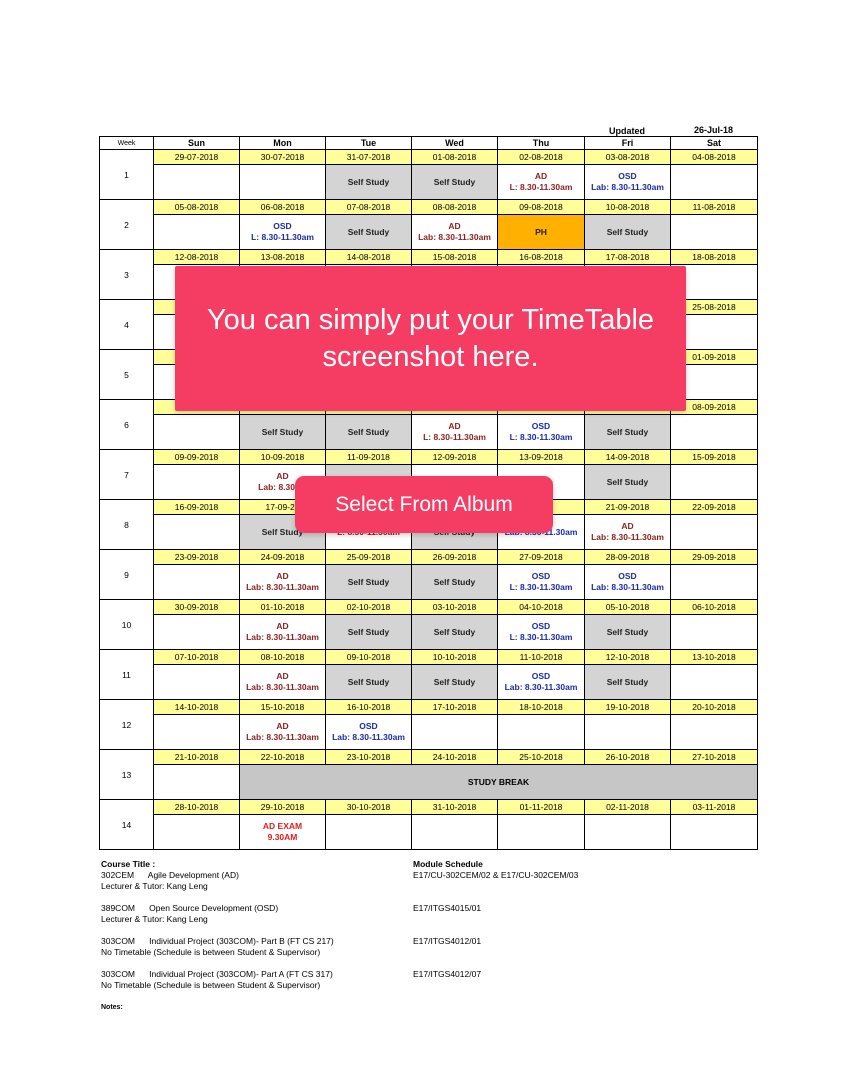 The height and width of the screenshot is (1073, 843). Describe the element at coordinates (196, 457) in the screenshot. I see `date-cell-sun: 09-09-2018` at that location.